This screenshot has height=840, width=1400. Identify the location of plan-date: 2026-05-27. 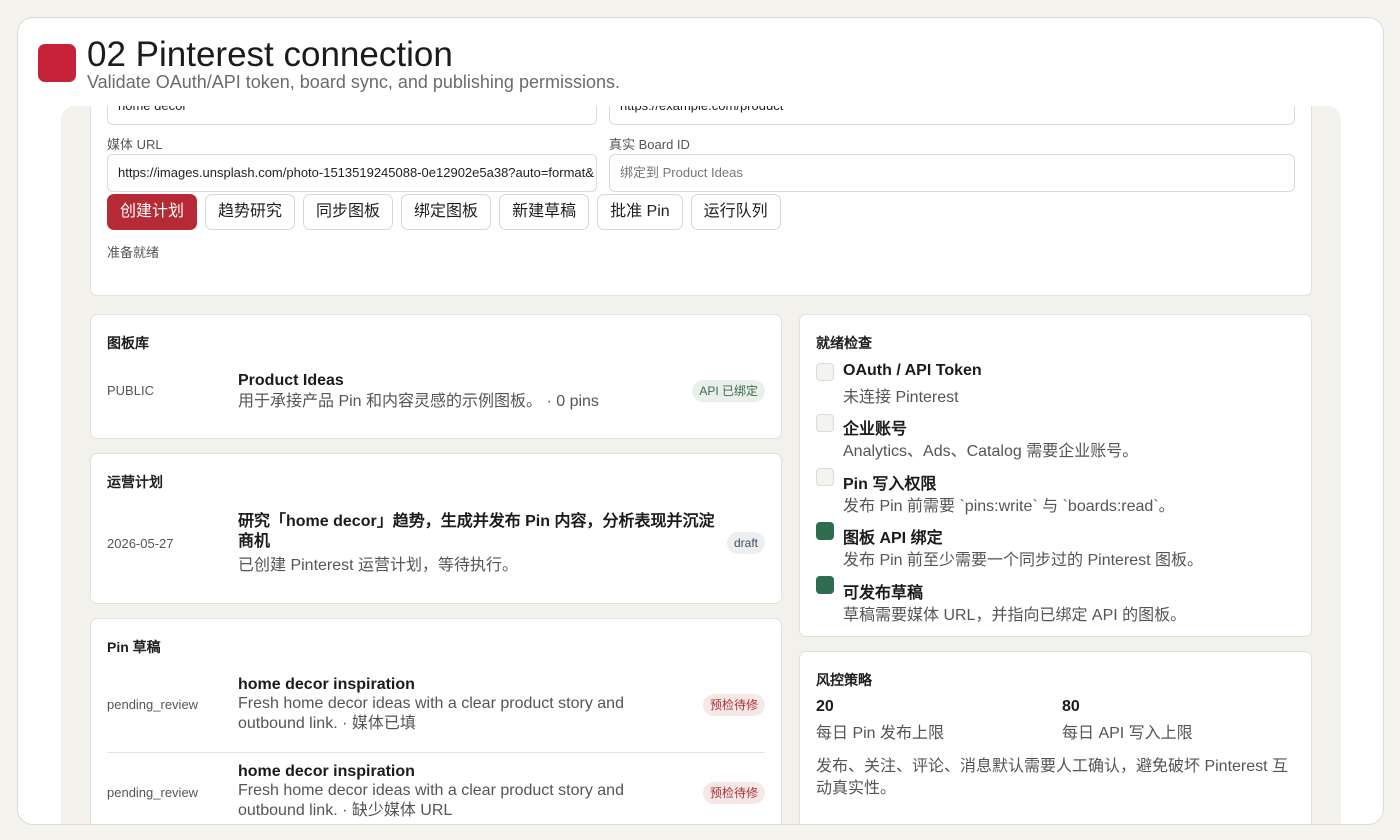
(140, 543).